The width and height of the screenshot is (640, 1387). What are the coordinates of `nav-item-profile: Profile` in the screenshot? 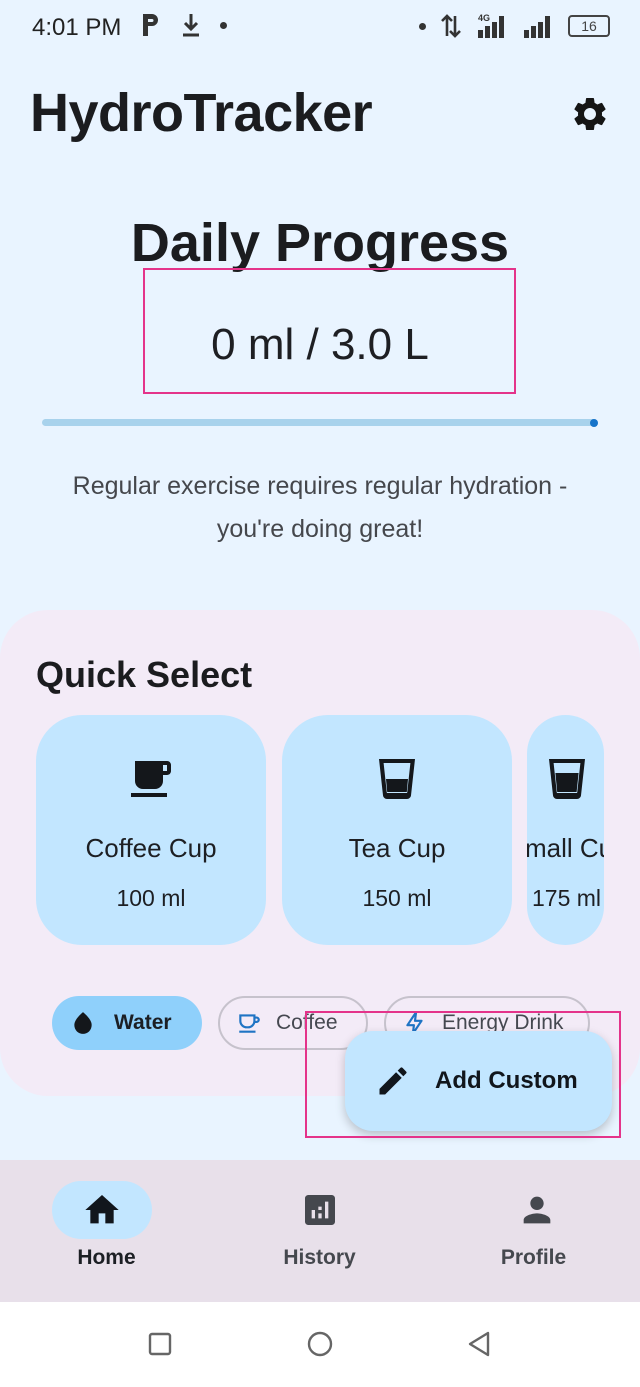 It's located at (533, 1231).